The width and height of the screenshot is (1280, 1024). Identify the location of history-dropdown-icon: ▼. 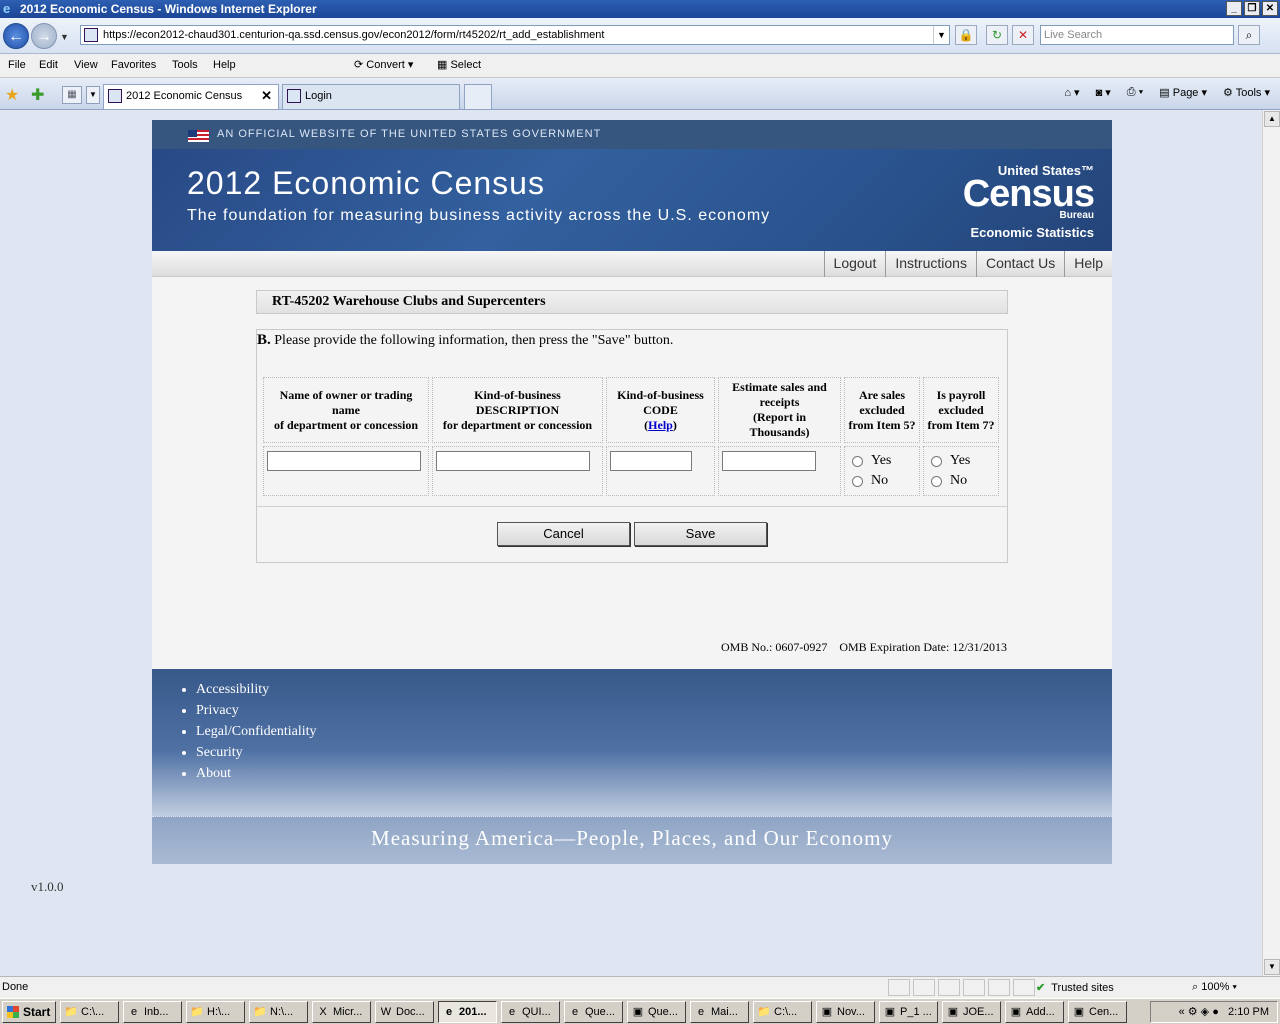
(64, 37).